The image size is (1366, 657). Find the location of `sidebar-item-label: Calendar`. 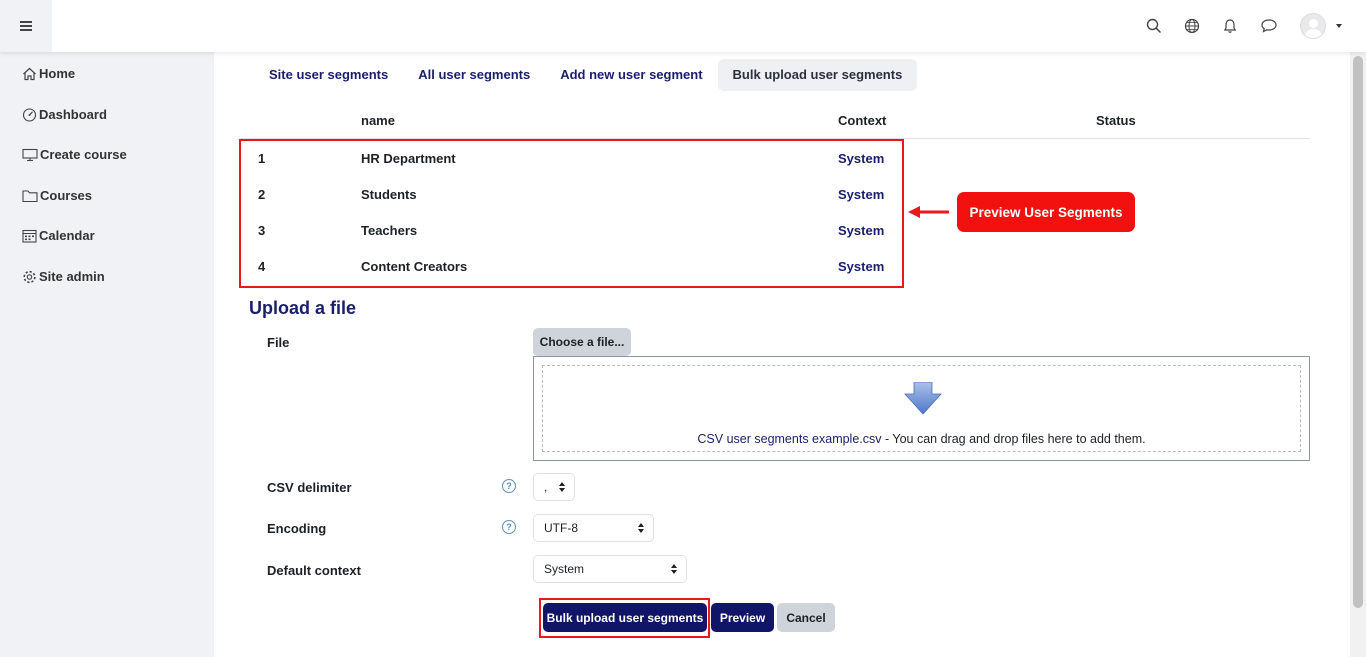

sidebar-item-label: Calendar is located at coordinates (67, 235).